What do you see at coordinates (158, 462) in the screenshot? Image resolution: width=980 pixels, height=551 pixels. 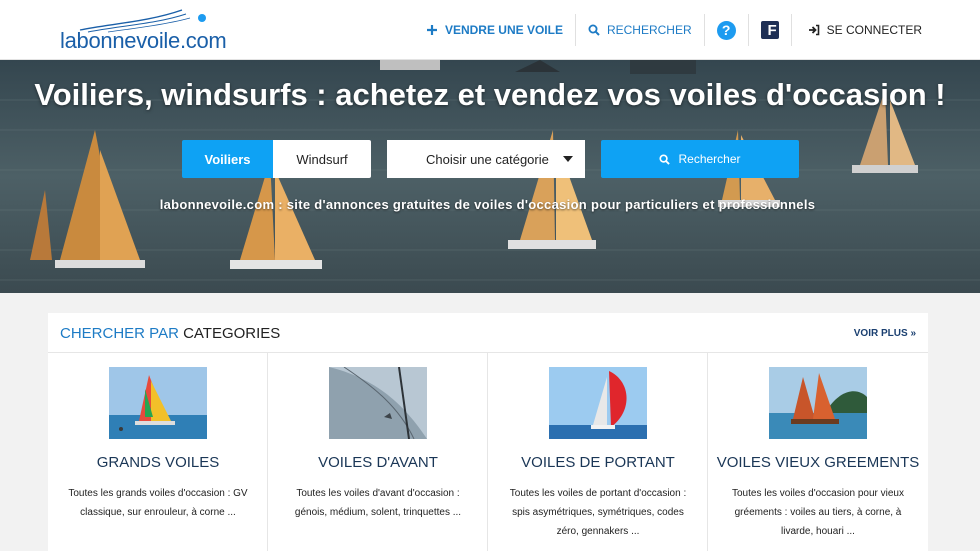 I see `category-title: GRANDS VOILES` at bounding box center [158, 462].